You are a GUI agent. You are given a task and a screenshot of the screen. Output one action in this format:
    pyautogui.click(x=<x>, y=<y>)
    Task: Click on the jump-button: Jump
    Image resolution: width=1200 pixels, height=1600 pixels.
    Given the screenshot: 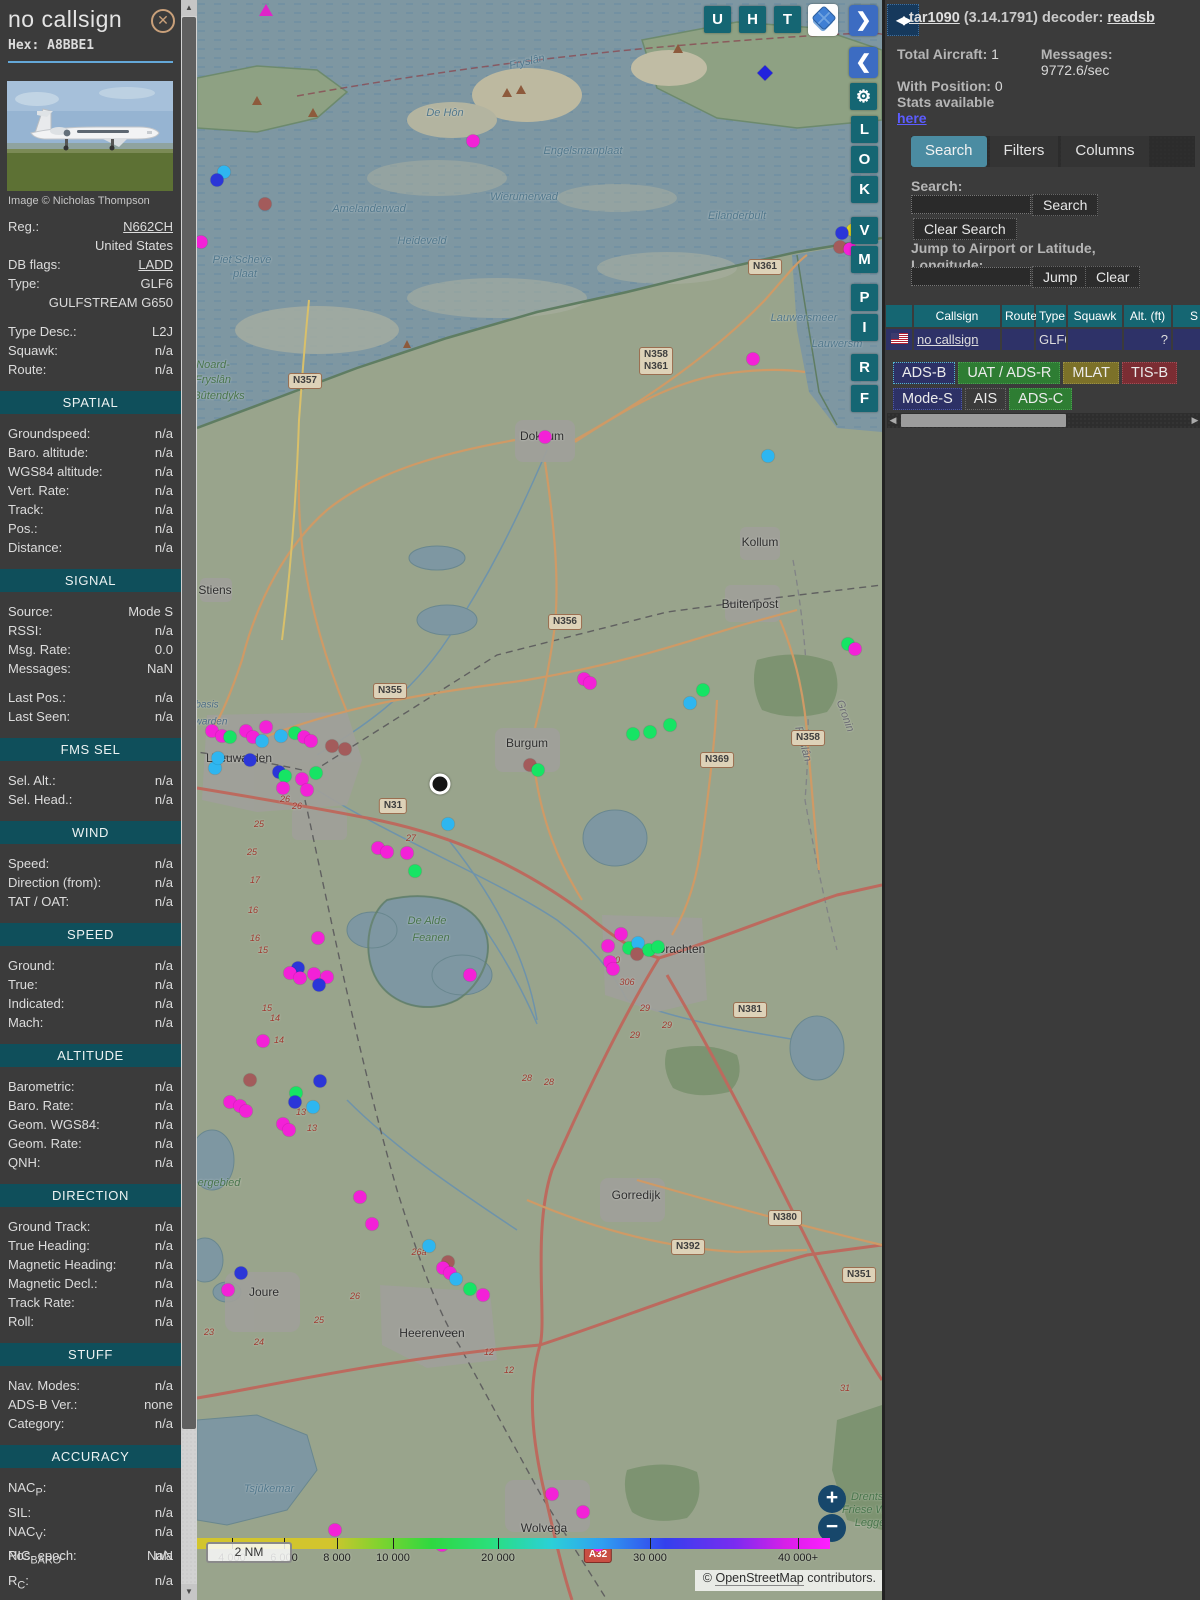 What is the action you would take?
    pyautogui.click(x=1060, y=277)
    